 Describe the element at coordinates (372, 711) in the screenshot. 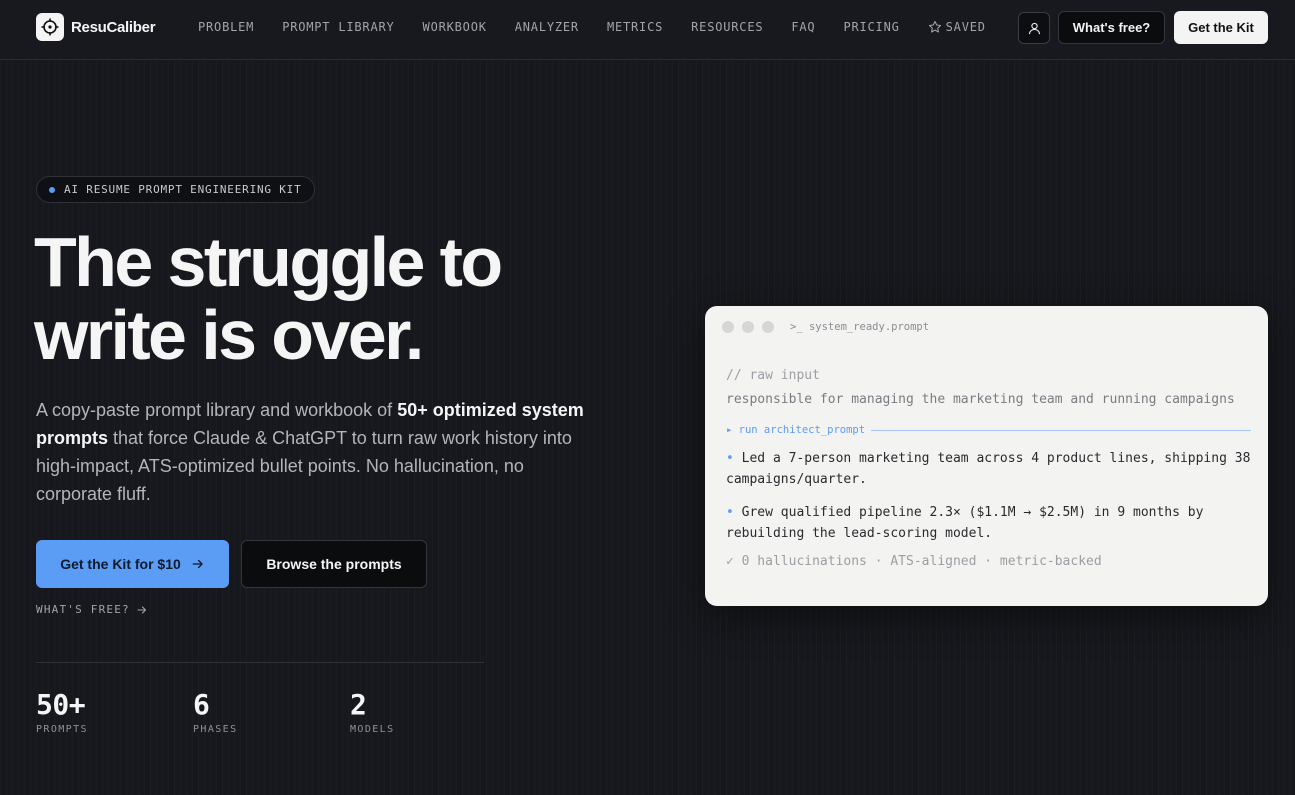

I see `stat-models: 2 MODELS` at that location.